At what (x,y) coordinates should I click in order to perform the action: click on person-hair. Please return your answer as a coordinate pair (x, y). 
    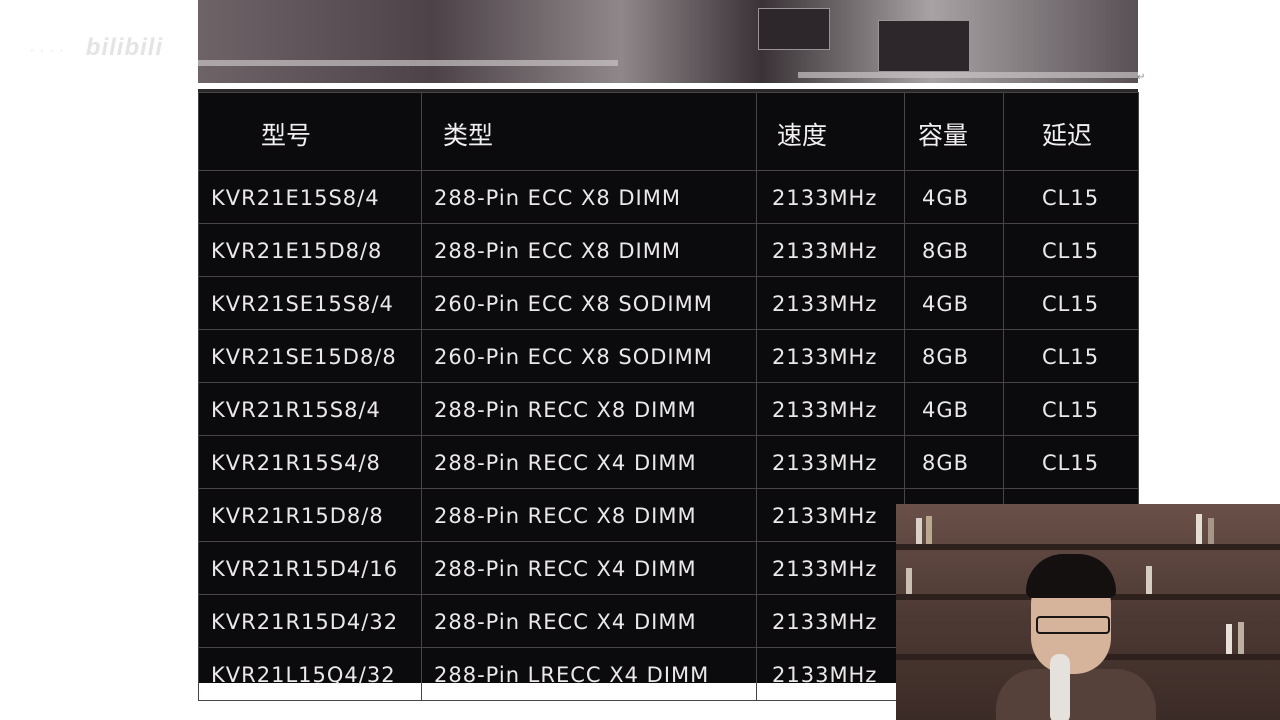
    Looking at the image, I should click on (1071, 576).